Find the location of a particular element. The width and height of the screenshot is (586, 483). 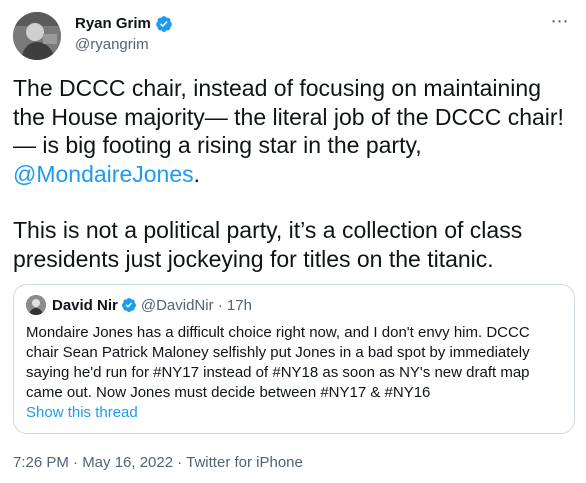

author-avatar is located at coordinates (37, 36).